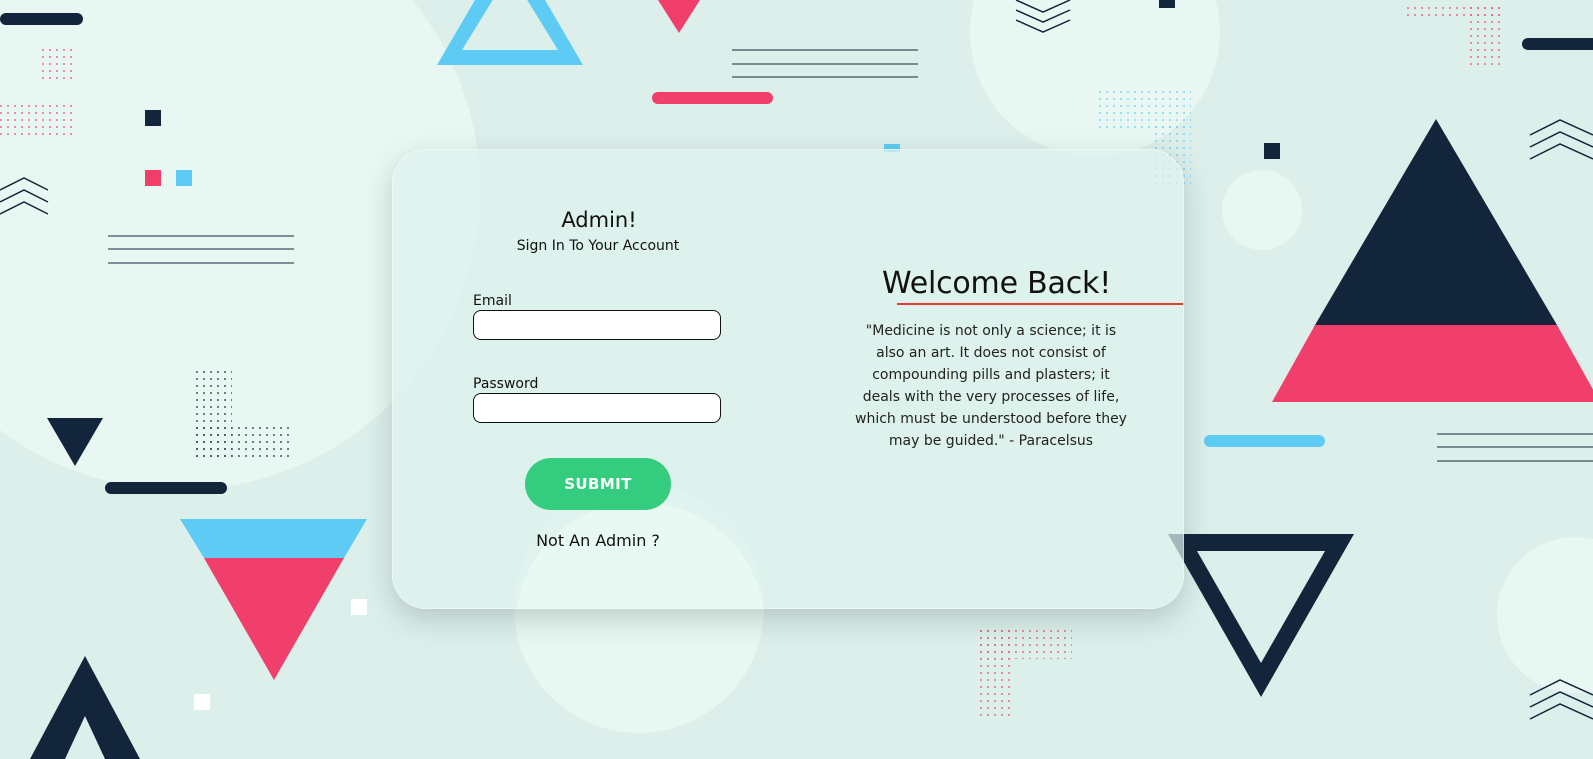  I want to click on decorative-square-navy-left, so click(153, 118).